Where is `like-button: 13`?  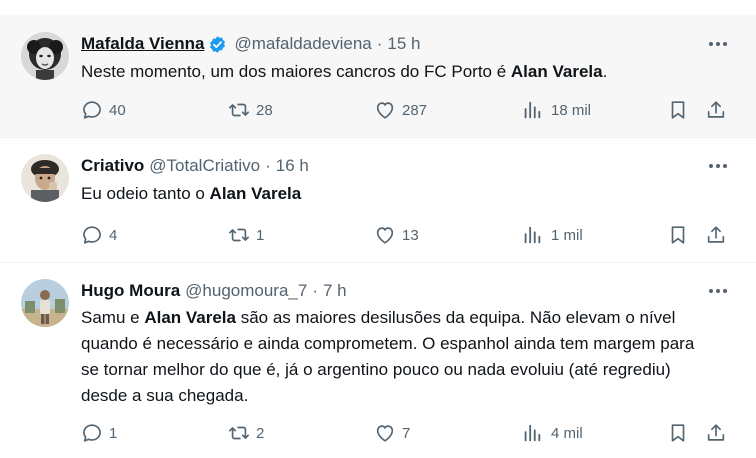 like-button: 13 is located at coordinates (396, 235).